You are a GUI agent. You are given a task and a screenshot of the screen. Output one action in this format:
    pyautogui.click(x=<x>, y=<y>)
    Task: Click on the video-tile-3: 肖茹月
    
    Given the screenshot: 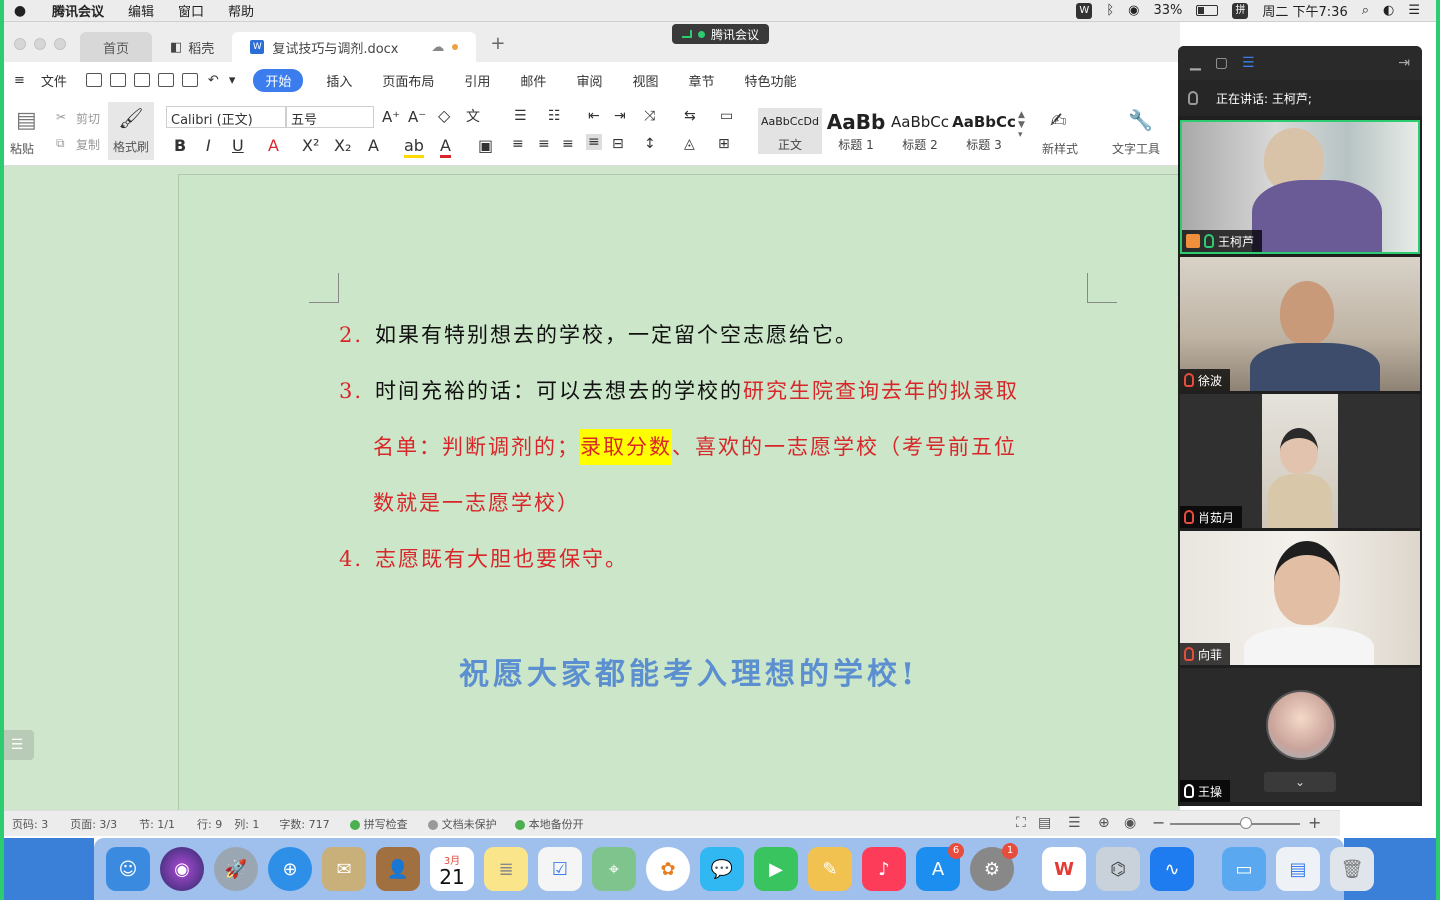 What is the action you would take?
    pyautogui.click(x=1300, y=461)
    